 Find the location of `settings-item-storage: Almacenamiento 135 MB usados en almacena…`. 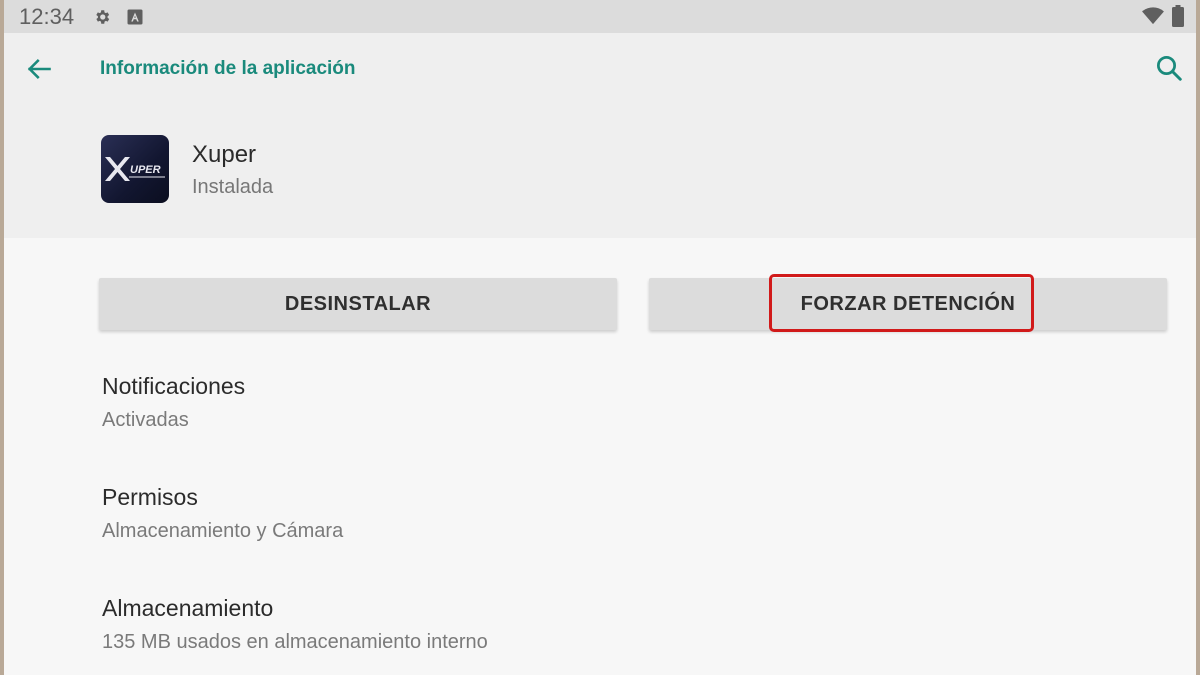

settings-item-storage: Almacenamiento 135 MB usados en almacena… is located at coordinates (295, 624).